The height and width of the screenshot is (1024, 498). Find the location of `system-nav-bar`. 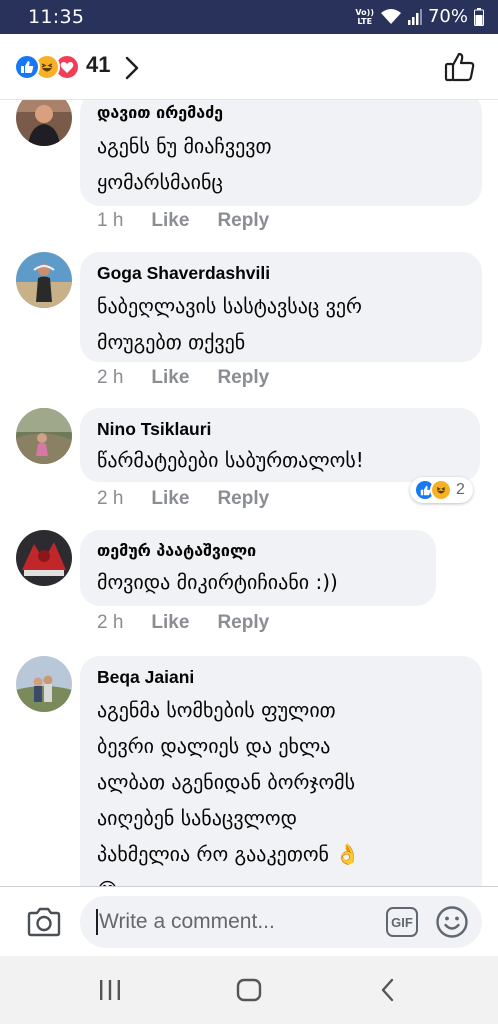

system-nav-bar is located at coordinates (249, 990).